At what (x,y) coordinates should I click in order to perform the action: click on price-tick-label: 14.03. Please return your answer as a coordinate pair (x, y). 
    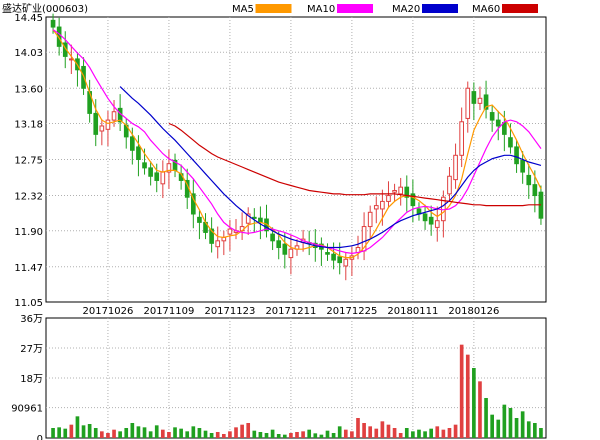
    Looking at the image, I should click on (28, 53).